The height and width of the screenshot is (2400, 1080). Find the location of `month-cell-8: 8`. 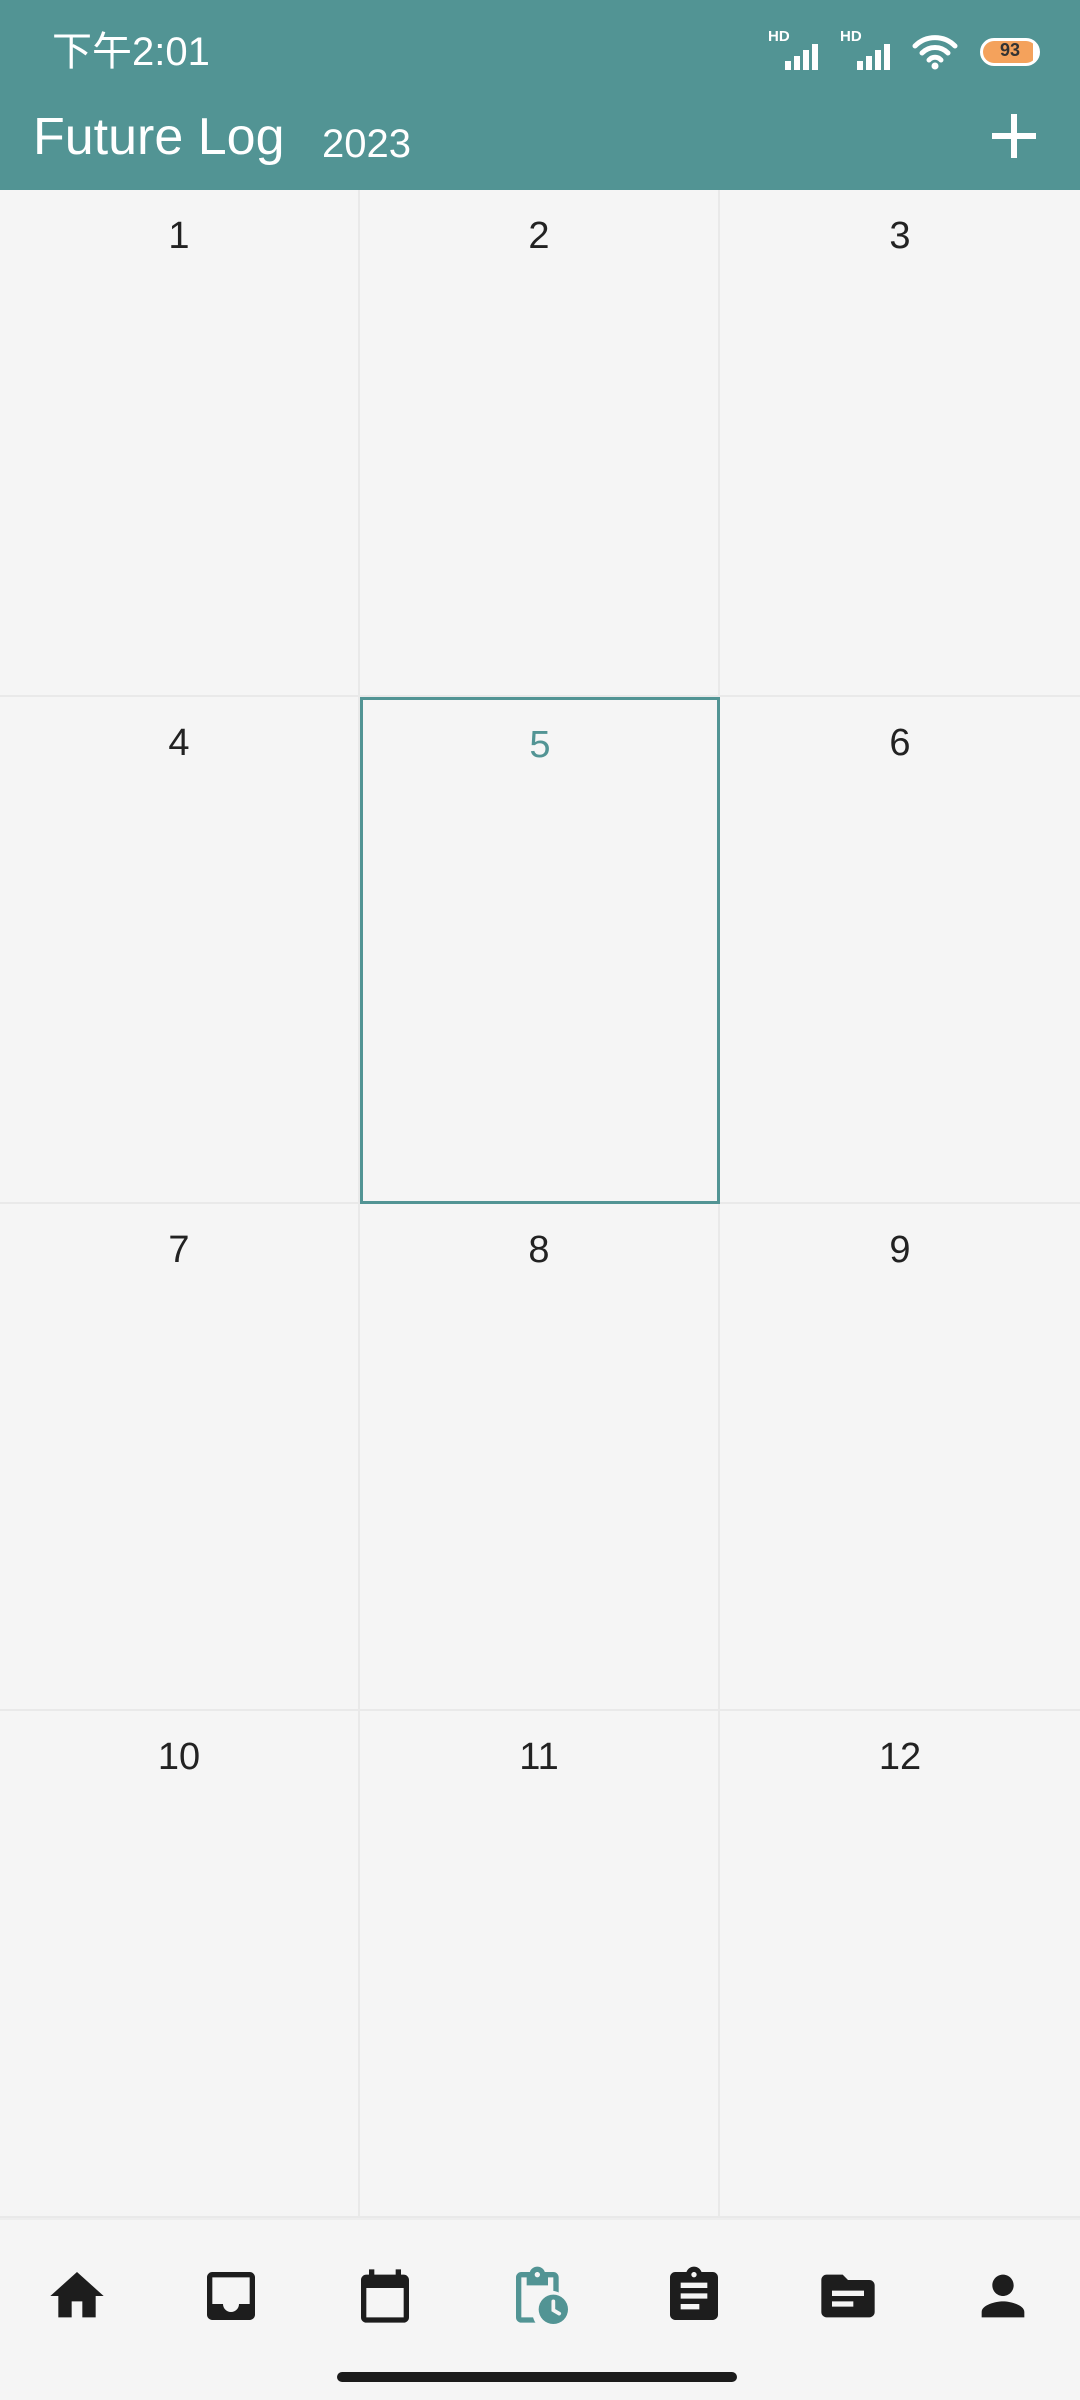

month-cell-8: 8 is located at coordinates (540, 1457).